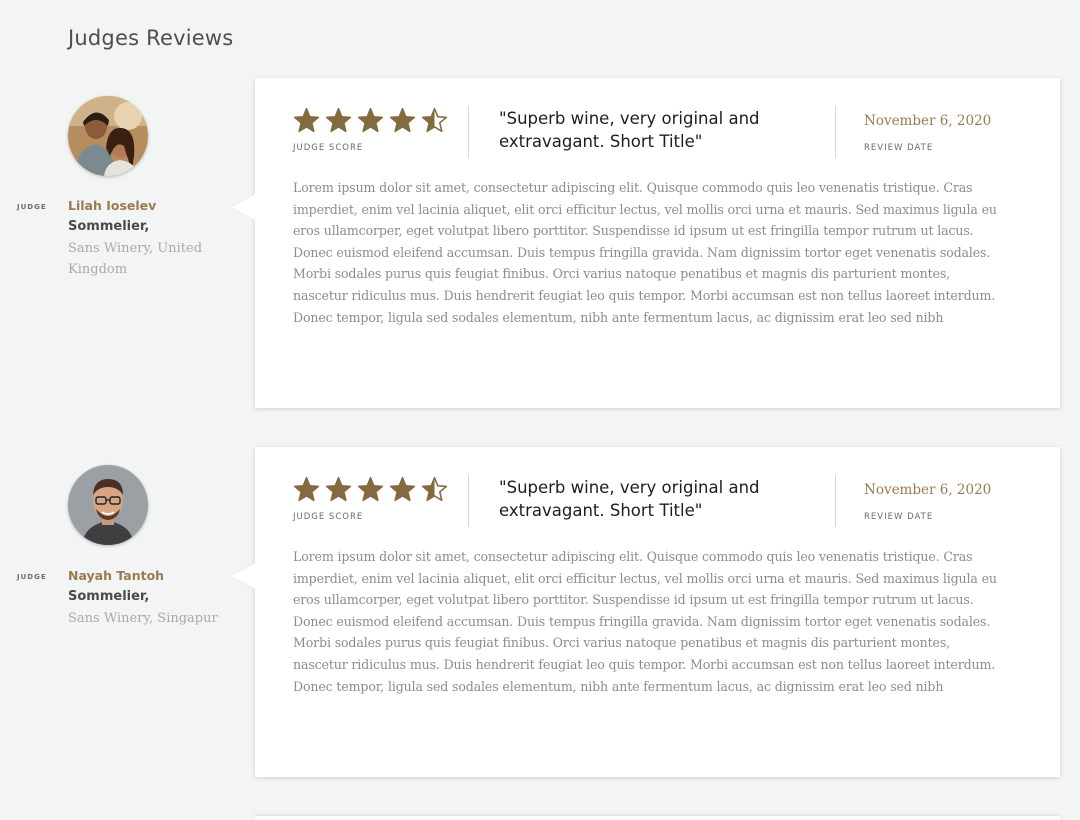 This screenshot has height=820, width=1080. I want to click on man-glasses-avatar-icon, so click(108, 505).